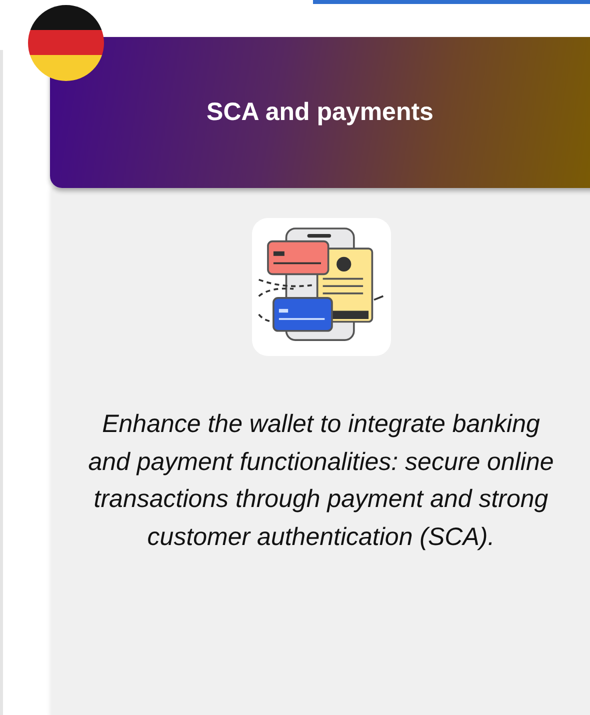  Describe the element at coordinates (66, 43) in the screenshot. I see `flag-circle-icon` at that location.